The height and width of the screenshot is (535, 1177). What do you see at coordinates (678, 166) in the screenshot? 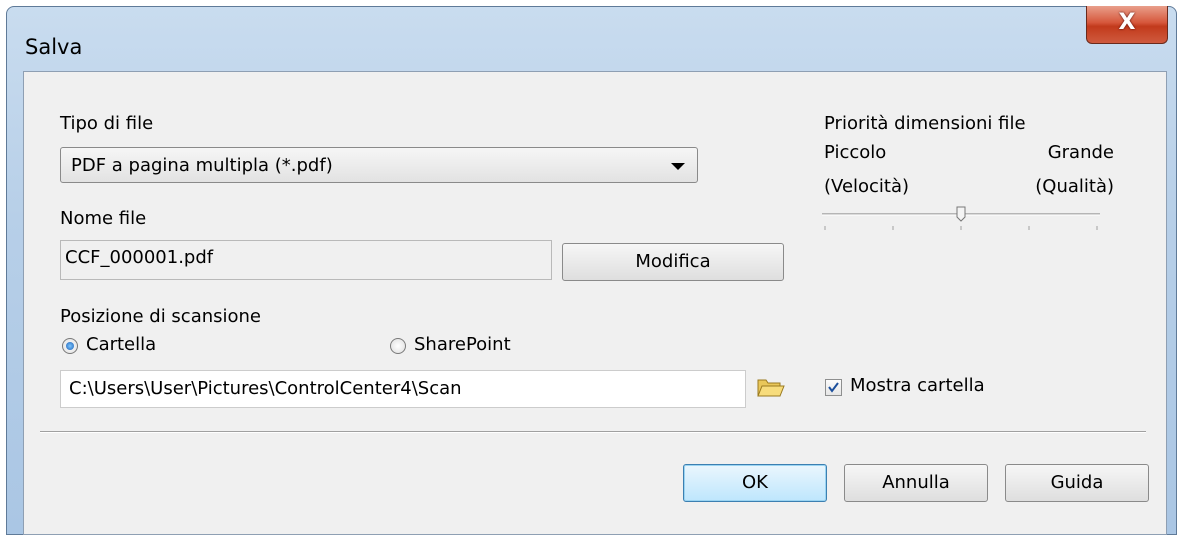
I see `chevron-down-icon` at bounding box center [678, 166].